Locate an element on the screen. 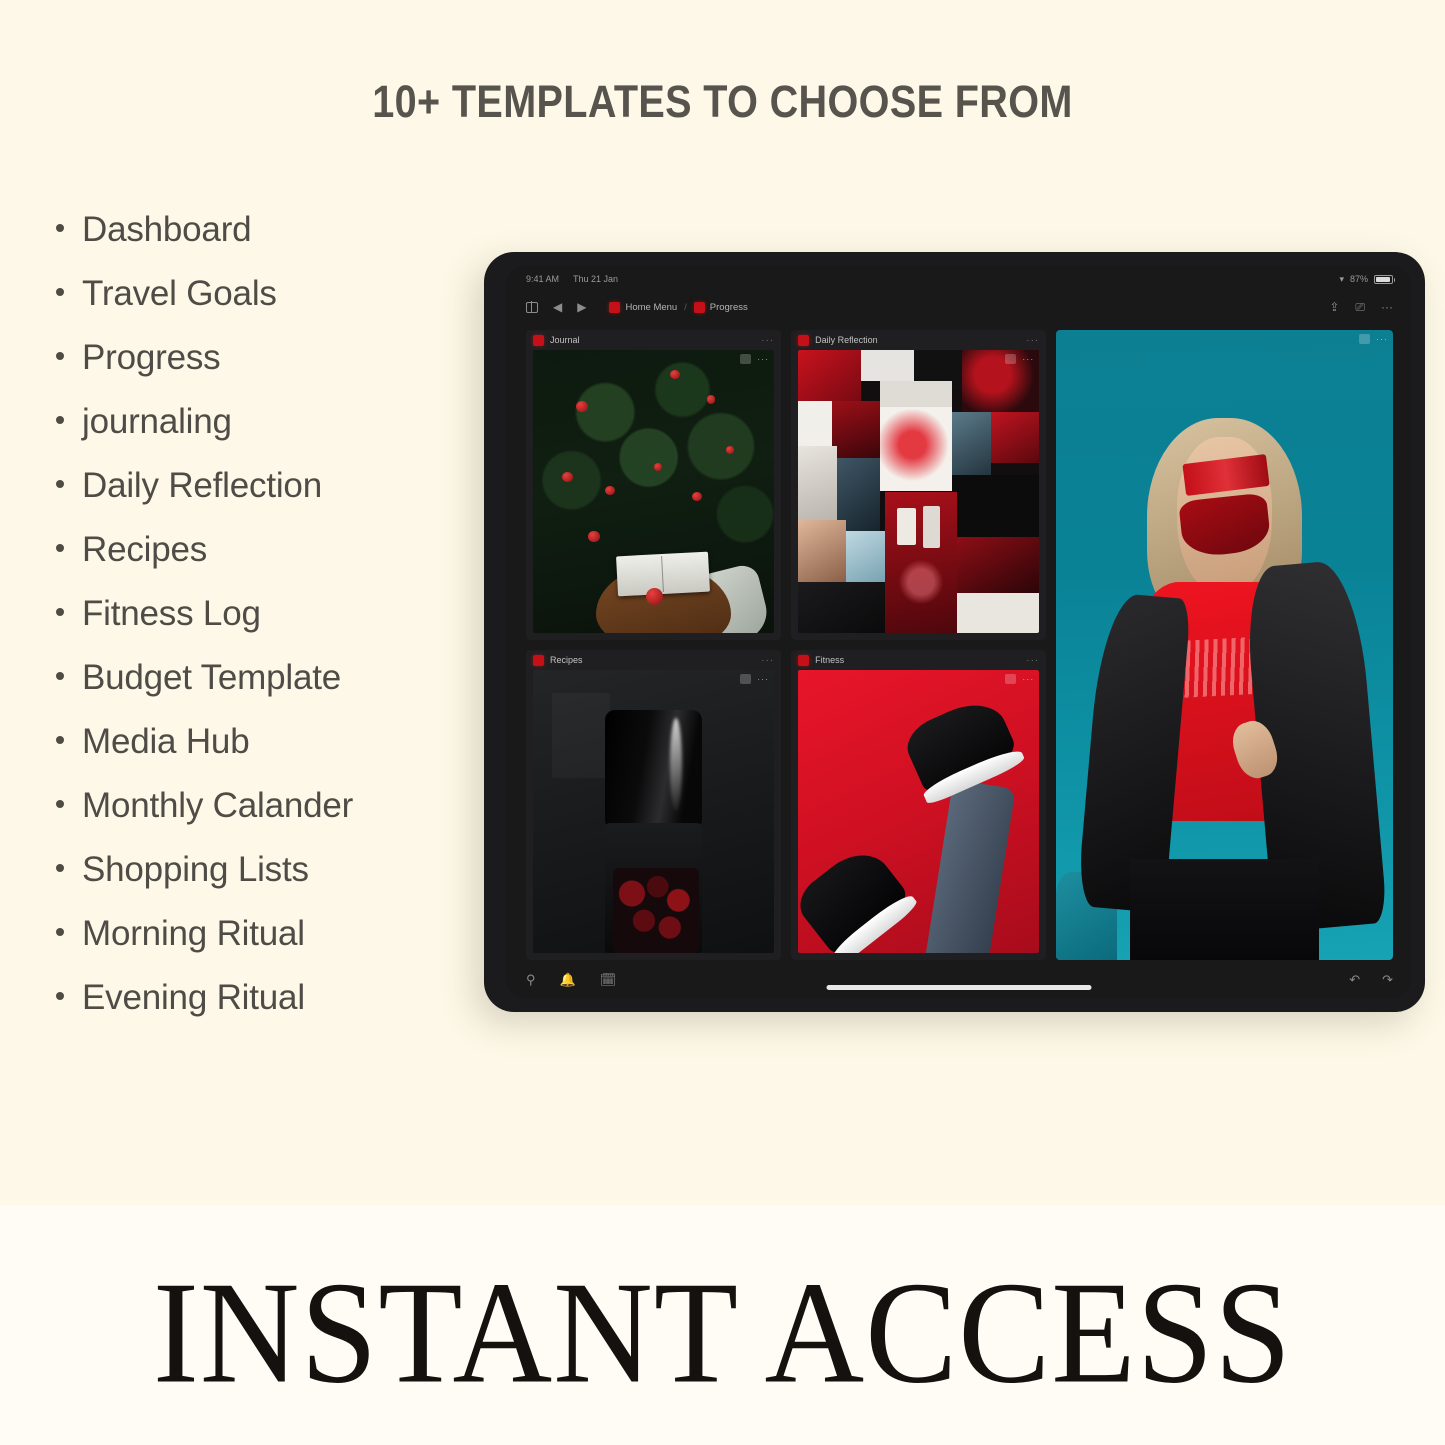 The height and width of the screenshot is (1445, 1445). foliage-berries-book-photo is located at coordinates (654, 491).